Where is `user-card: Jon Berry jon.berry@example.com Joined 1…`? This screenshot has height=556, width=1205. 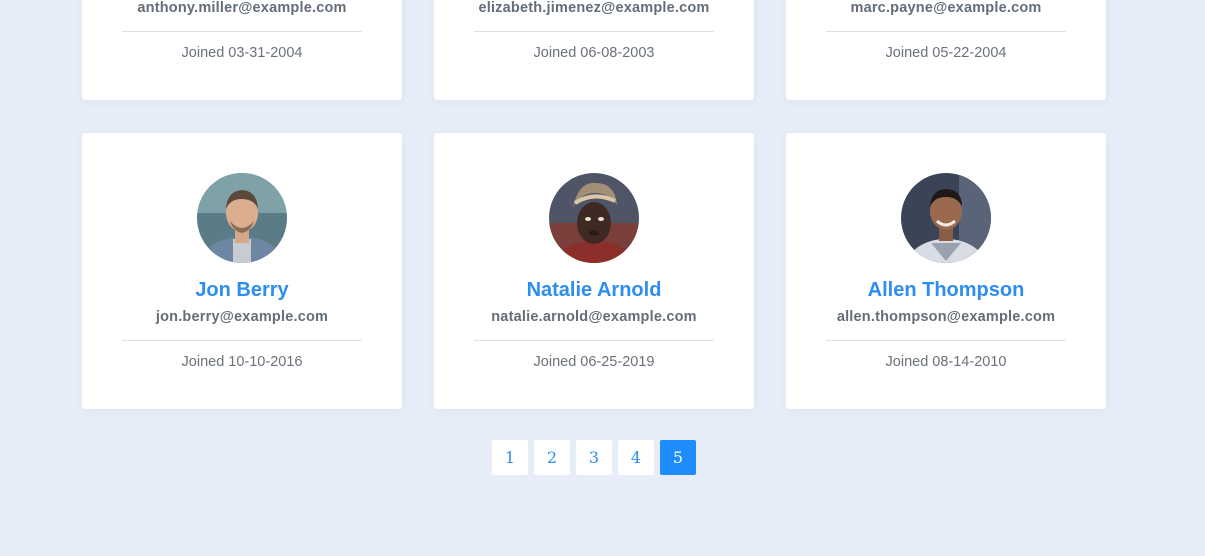 user-card: Jon Berry jon.berry@example.com Joined 1… is located at coordinates (242, 271).